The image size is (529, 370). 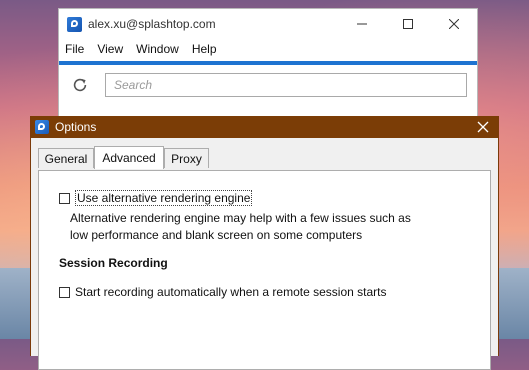 What do you see at coordinates (268, 24) in the screenshot?
I see `main-titlebar: alex.xu@splashtop.com` at bounding box center [268, 24].